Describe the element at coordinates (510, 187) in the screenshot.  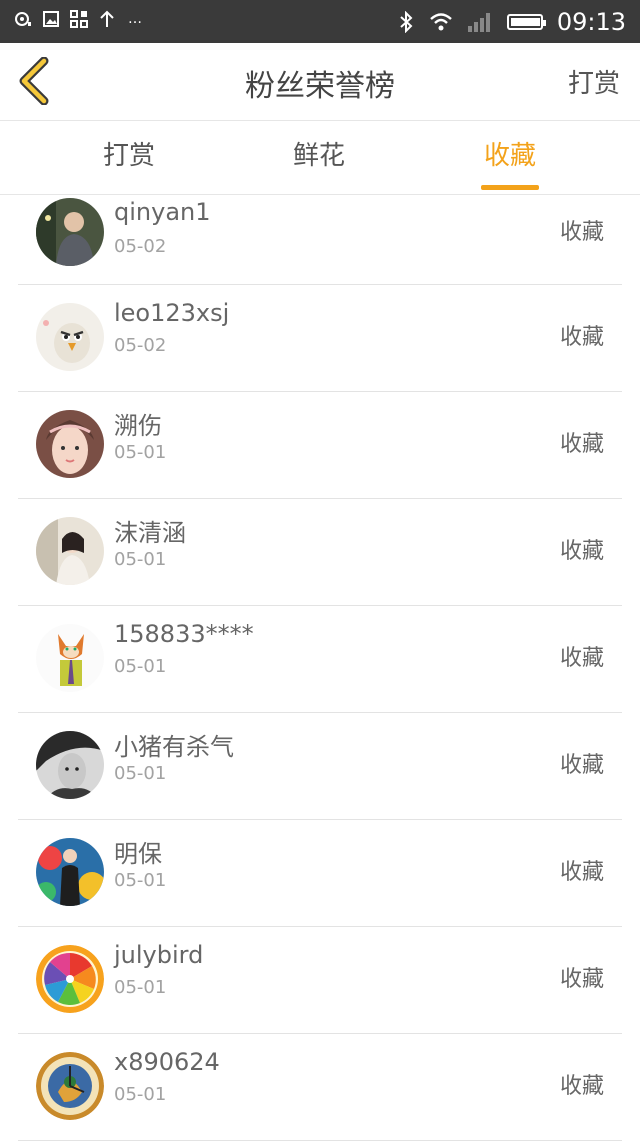
I see `active-tab-indicator` at that location.